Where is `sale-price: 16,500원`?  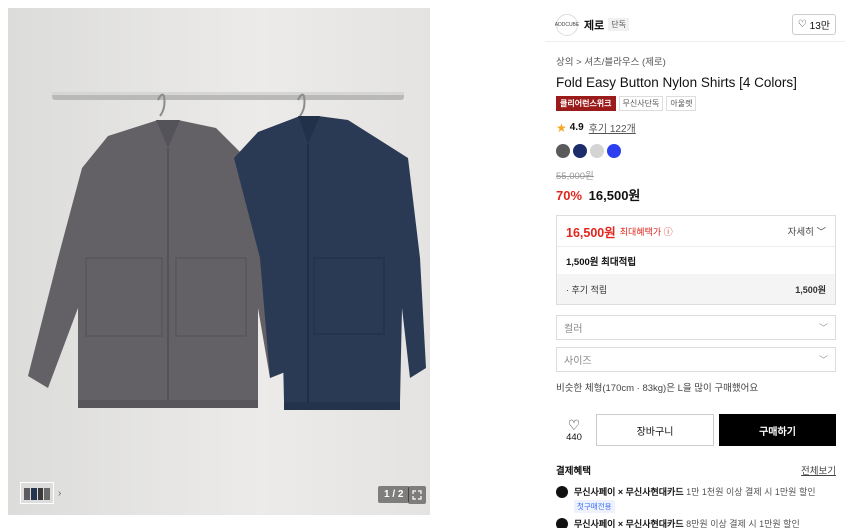
sale-price: 16,500원 is located at coordinates (614, 195).